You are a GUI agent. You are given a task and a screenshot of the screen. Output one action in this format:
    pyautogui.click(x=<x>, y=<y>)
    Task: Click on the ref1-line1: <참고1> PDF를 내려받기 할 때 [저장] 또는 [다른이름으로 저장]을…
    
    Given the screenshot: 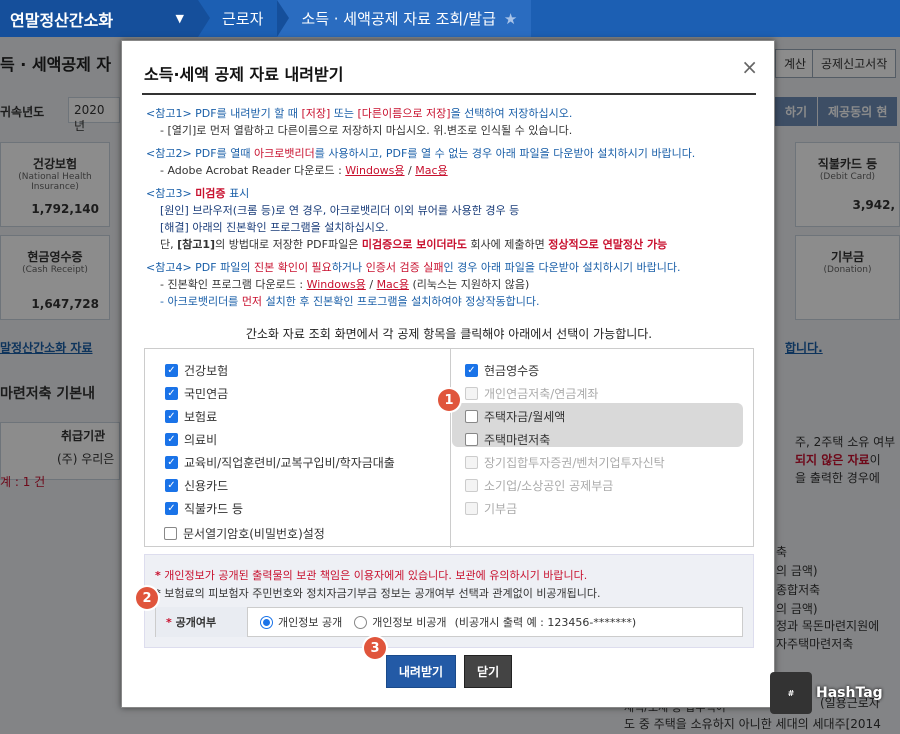 What is the action you would take?
    pyautogui.click(x=359, y=113)
    